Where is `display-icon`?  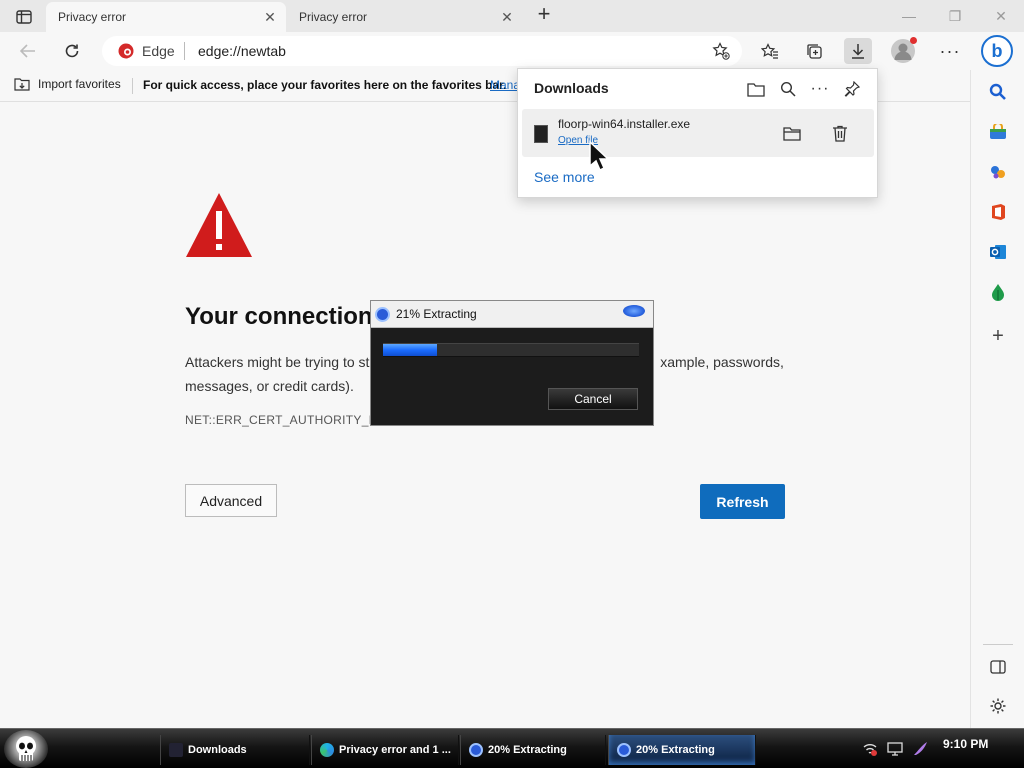
display-icon is located at coordinates (895, 749).